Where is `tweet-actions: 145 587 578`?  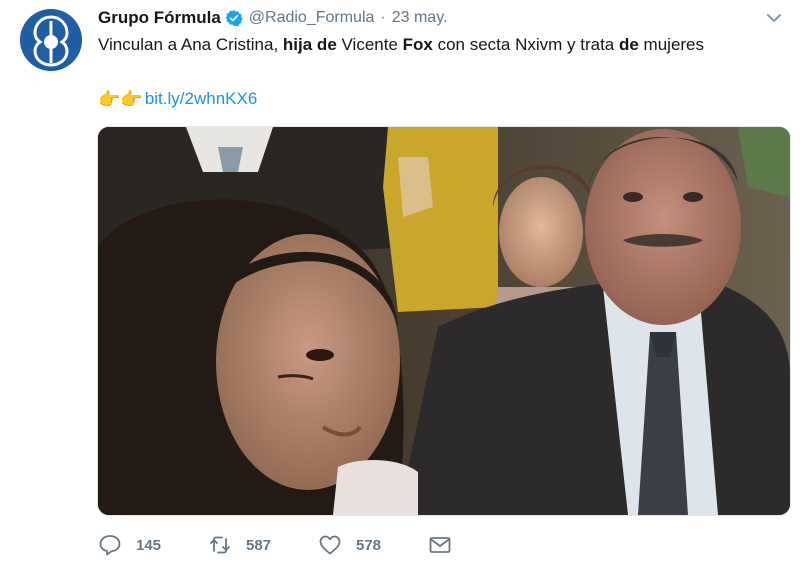 tweet-actions: 145 587 578 is located at coordinates (283, 545).